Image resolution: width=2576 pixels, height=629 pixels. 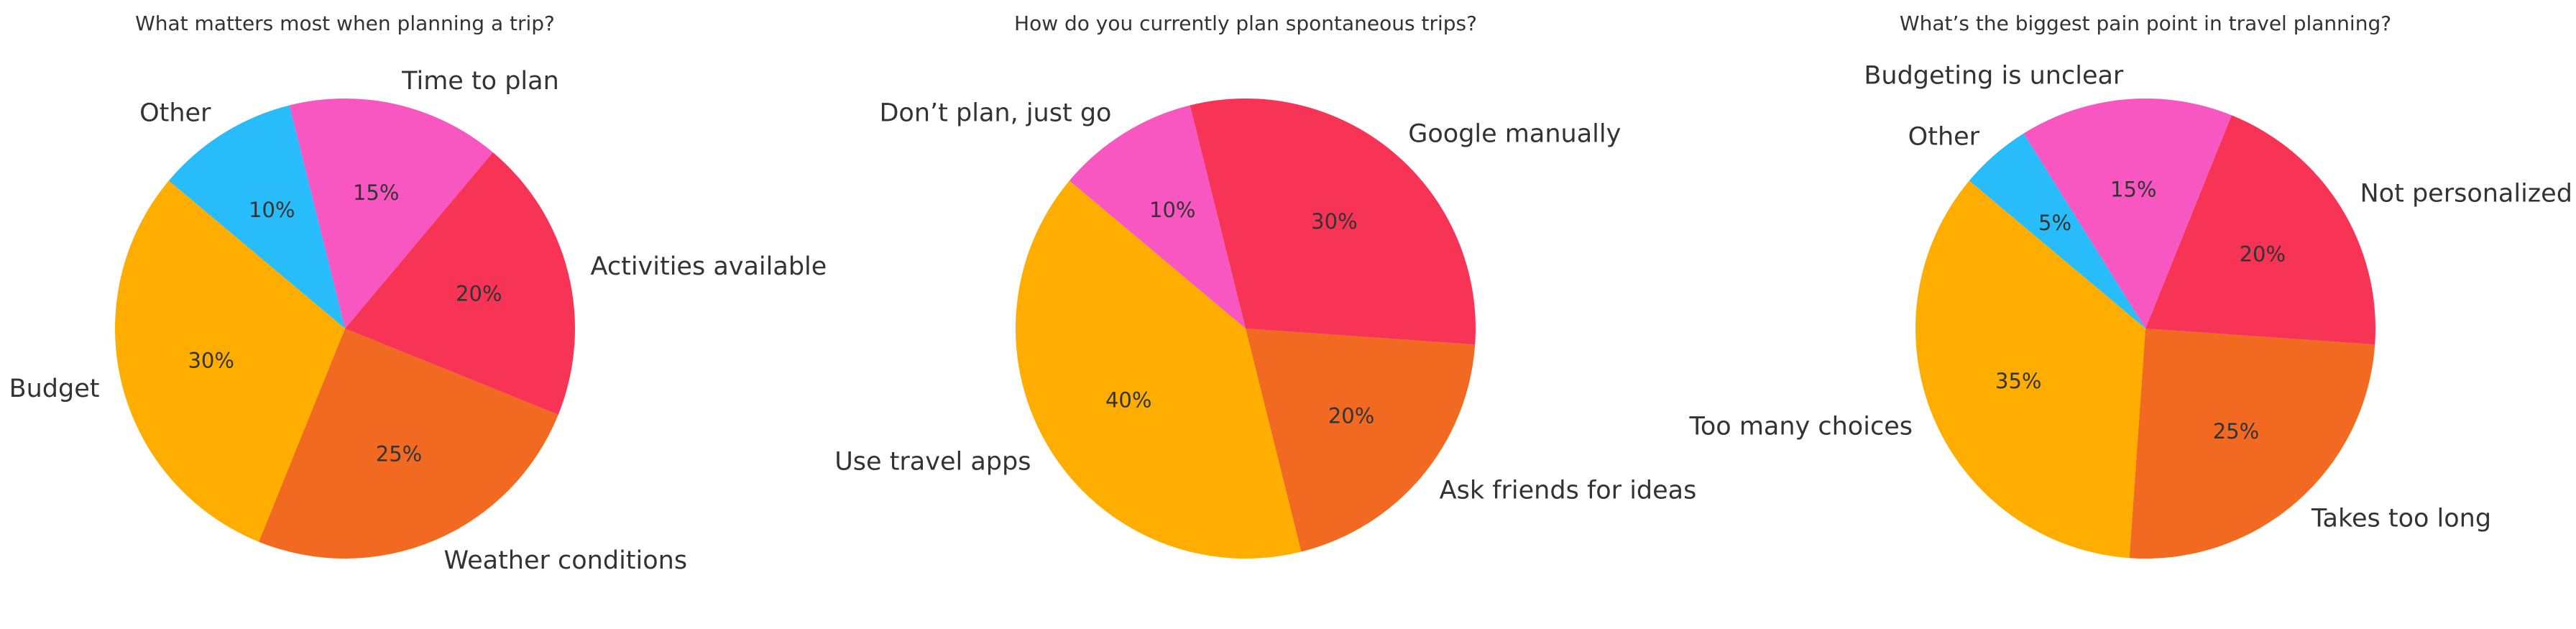 I want to click on slice-label: Google manually, so click(x=1514, y=133).